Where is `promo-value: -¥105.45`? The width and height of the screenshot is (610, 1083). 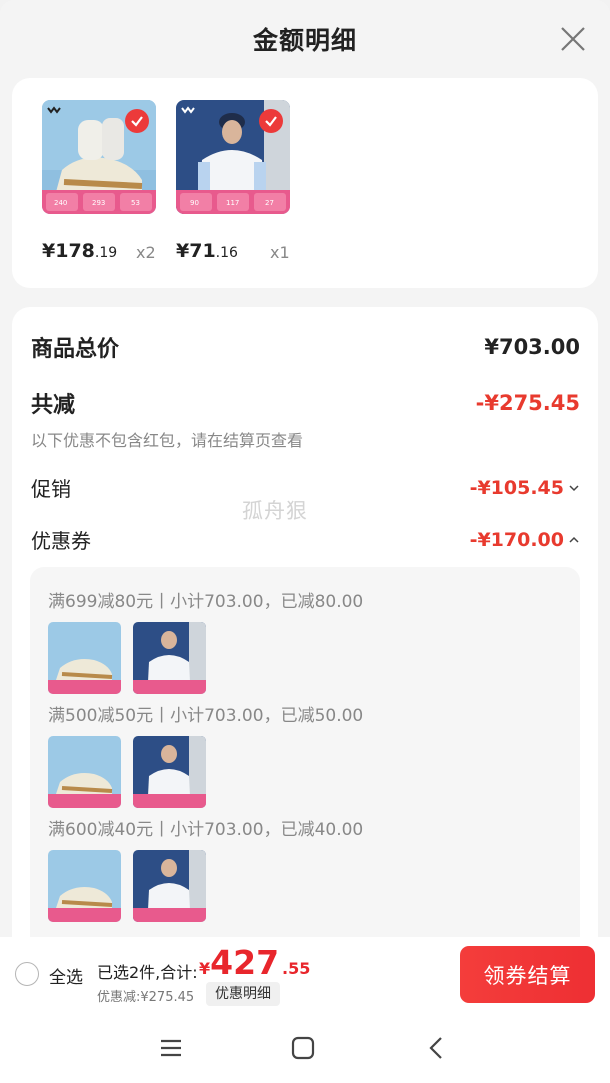 promo-value: -¥105.45 is located at coordinates (516, 487).